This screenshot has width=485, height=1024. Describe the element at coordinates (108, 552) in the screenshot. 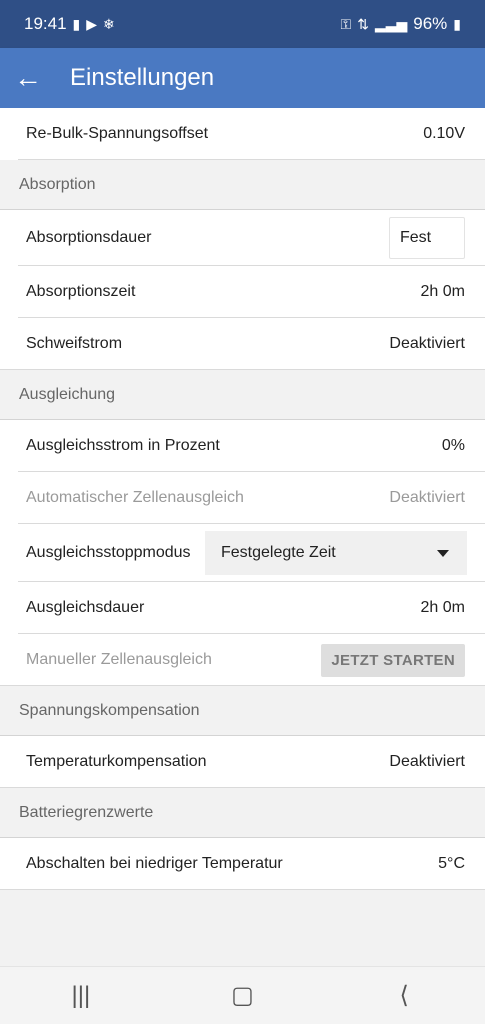

I see `setting-label: Ausgleichsstoppmodus` at that location.